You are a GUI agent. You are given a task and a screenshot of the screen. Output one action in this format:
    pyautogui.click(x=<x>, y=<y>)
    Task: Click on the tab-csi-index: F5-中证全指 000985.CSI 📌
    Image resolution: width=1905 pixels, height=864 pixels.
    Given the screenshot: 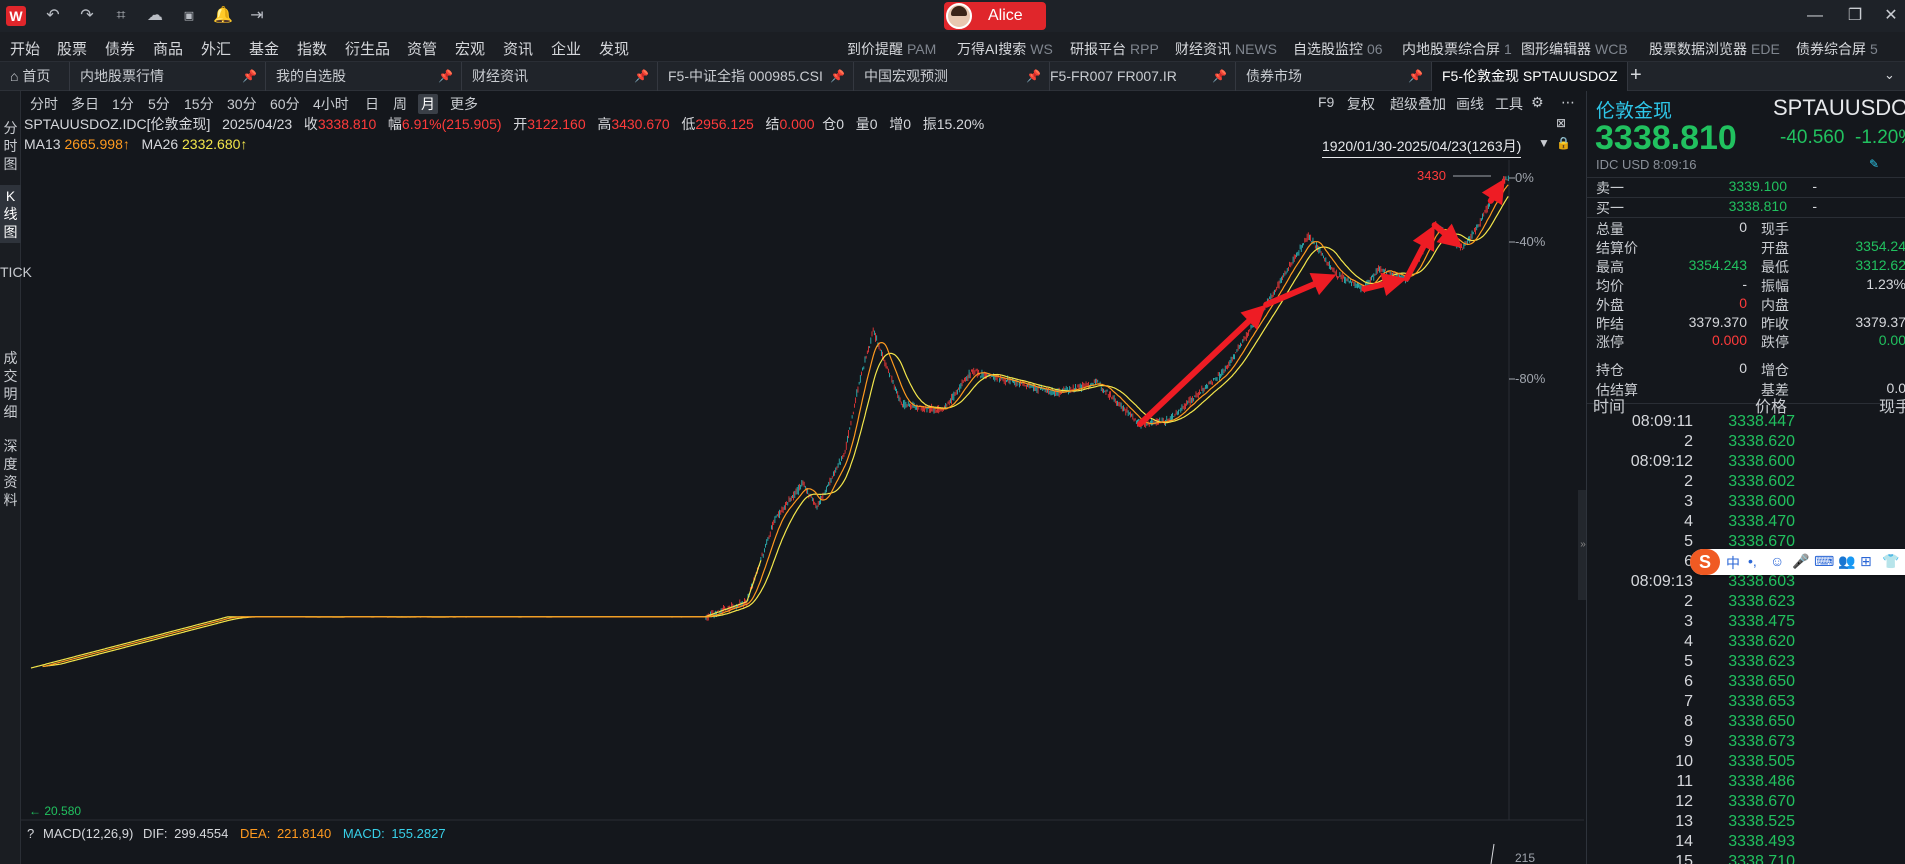 What is the action you would take?
    pyautogui.click(x=756, y=76)
    